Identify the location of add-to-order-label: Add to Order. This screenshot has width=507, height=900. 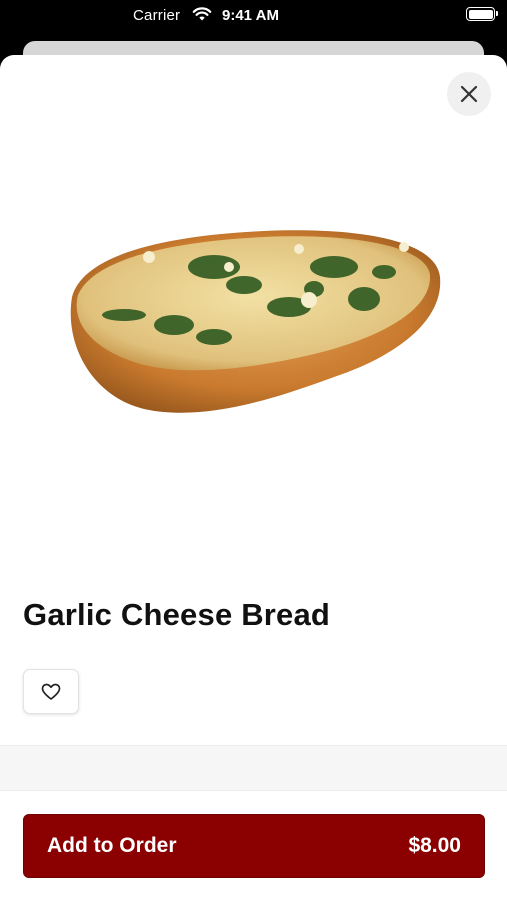
(112, 845).